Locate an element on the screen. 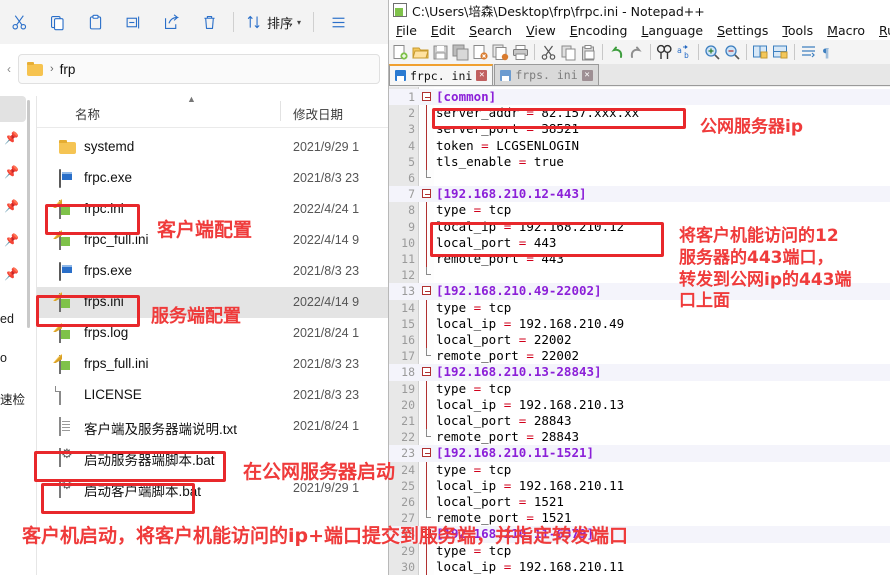 This screenshot has height=575, width=890. column-header-date-modified: 修改日期 is located at coordinates (318, 113).